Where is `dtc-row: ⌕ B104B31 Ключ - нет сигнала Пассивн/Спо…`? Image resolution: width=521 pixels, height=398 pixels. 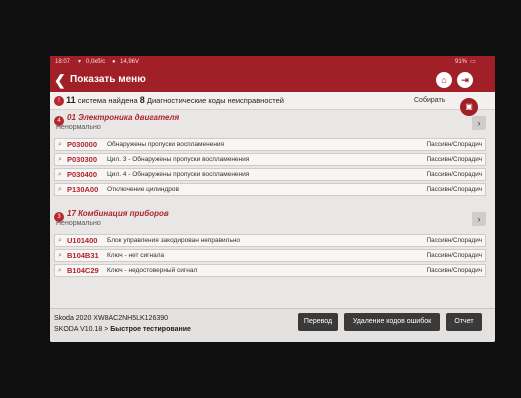
dtc-row: ⌕ B104B31 Ключ - нет сигнала Пассивн/Спо… is located at coordinates (270, 255).